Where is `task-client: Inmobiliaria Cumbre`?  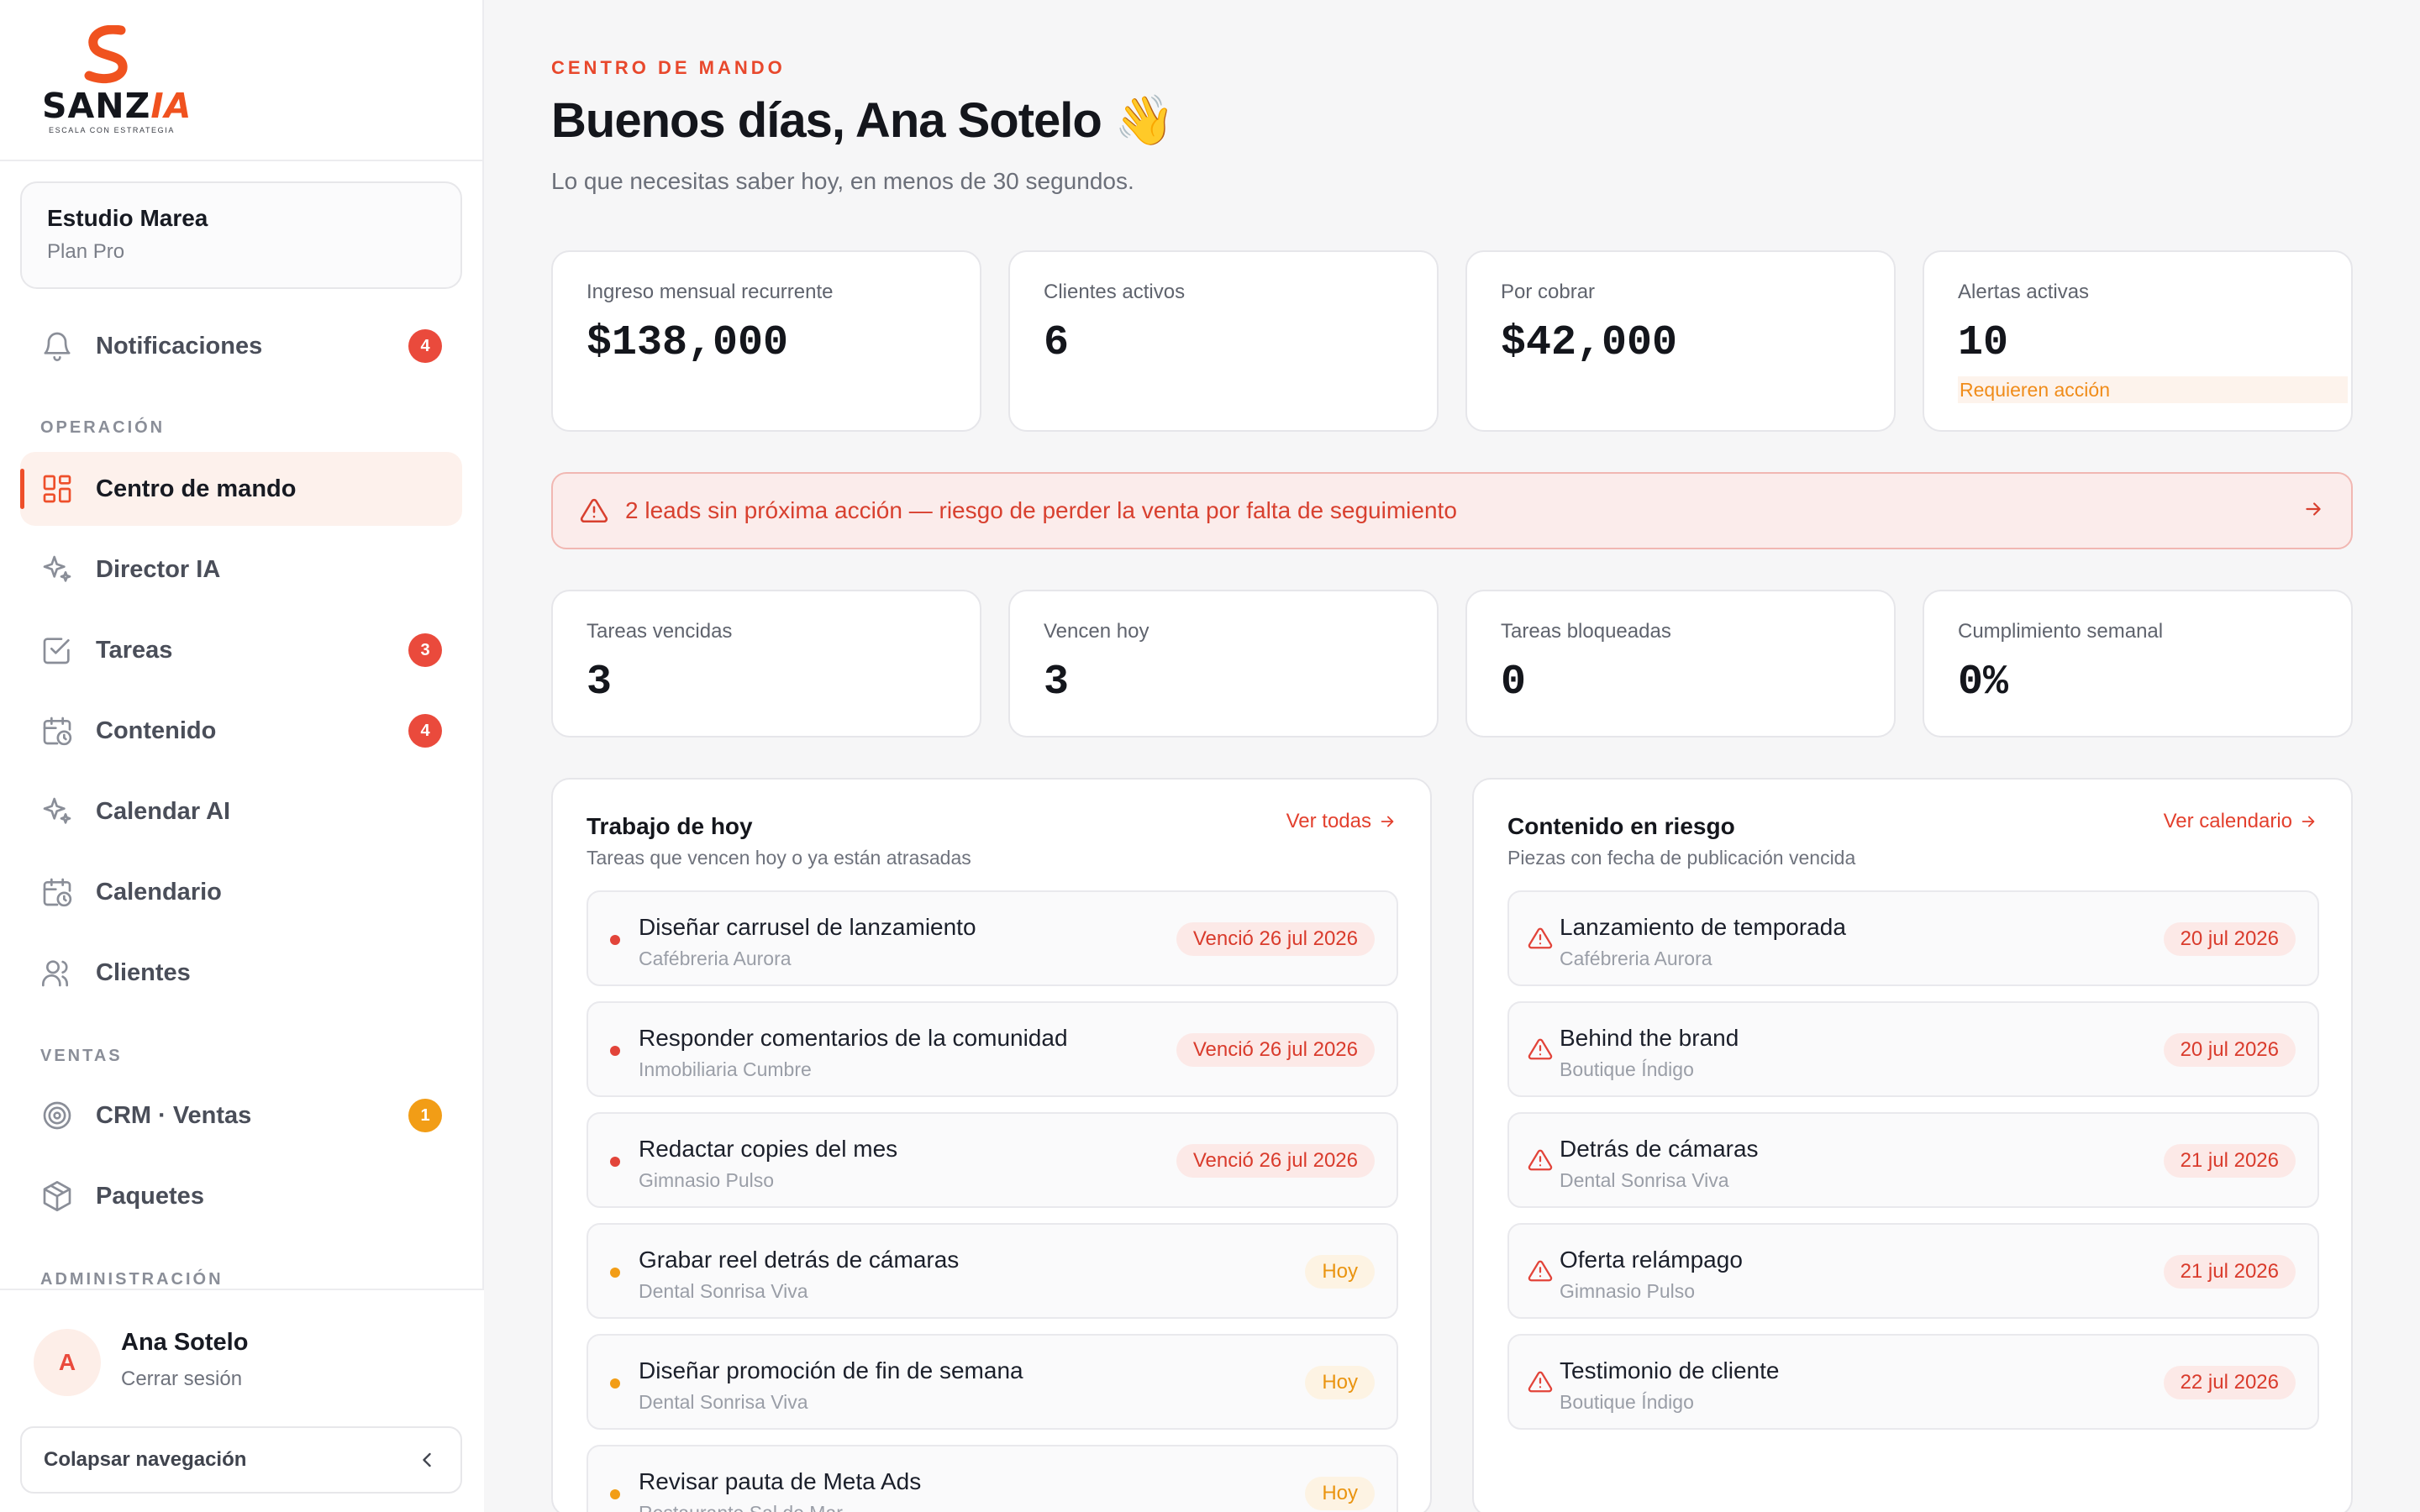
task-client: Inmobiliaria Cumbre is located at coordinates (725, 1069).